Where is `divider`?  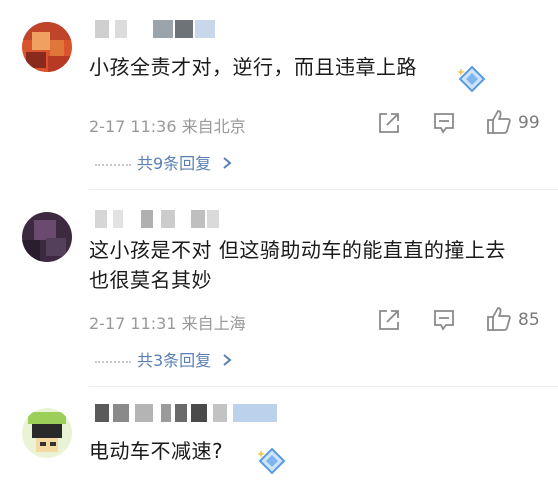
divider is located at coordinates (323, 386).